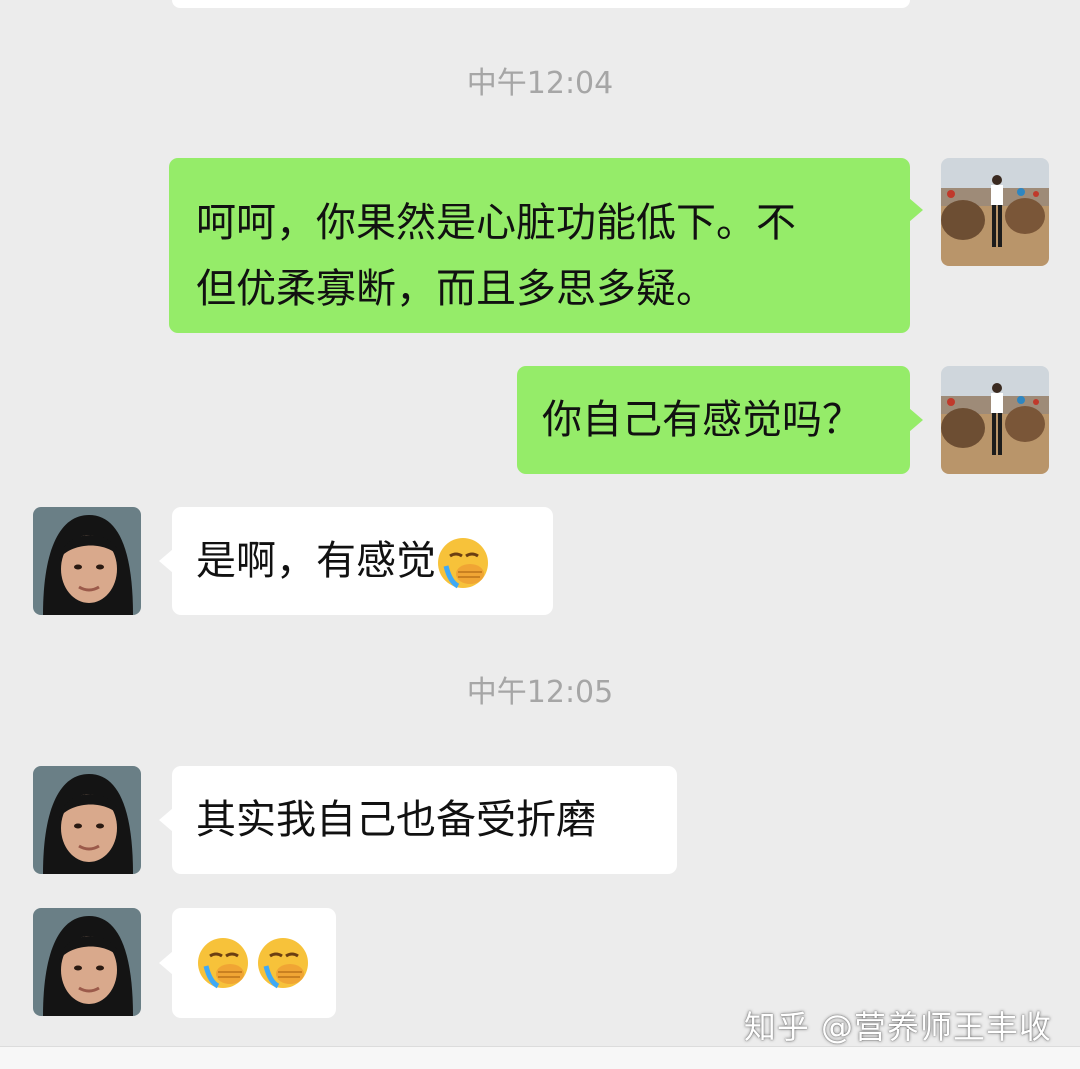  I want to click on message-bubble-other-1: 是啊，有感觉, so click(356, 561).